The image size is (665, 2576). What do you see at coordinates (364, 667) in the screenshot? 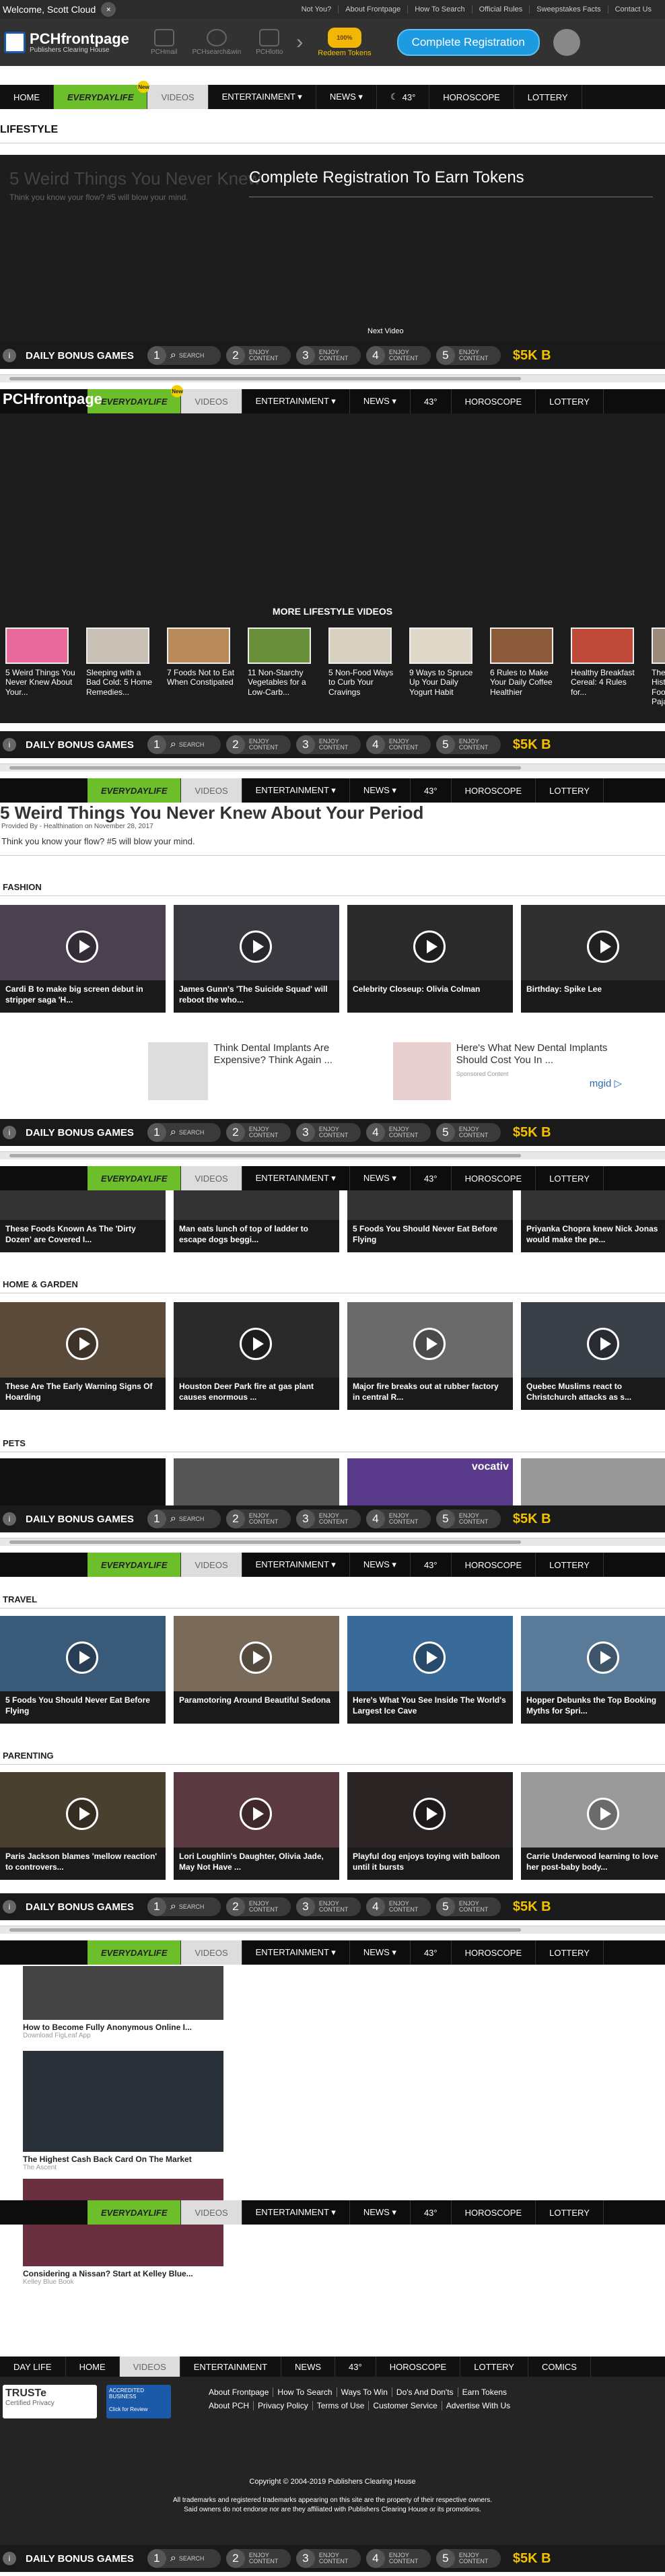
I see `more-video-item: 5 Non-Food Ways to Curb Your Cravings` at bounding box center [364, 667].